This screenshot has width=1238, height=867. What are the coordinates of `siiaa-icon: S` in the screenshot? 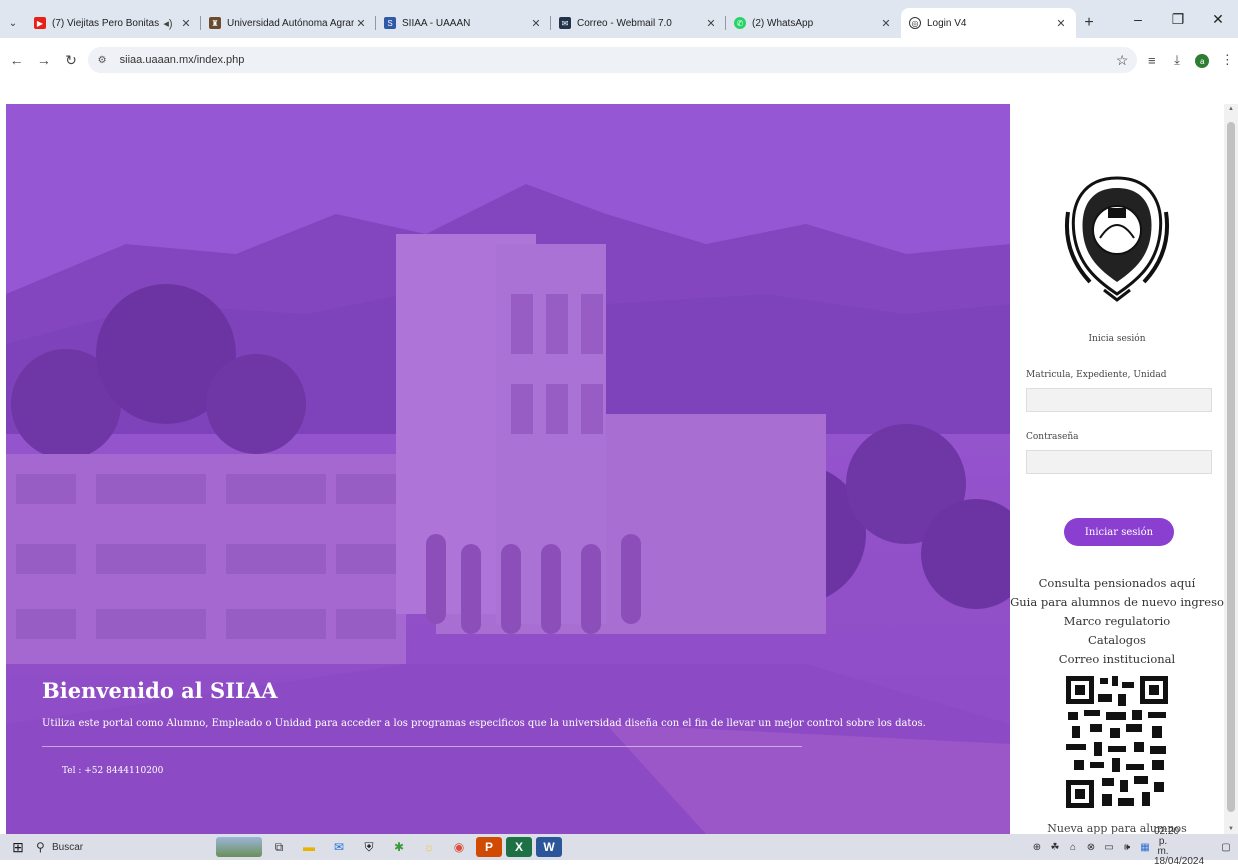 It's located at (390, 23).